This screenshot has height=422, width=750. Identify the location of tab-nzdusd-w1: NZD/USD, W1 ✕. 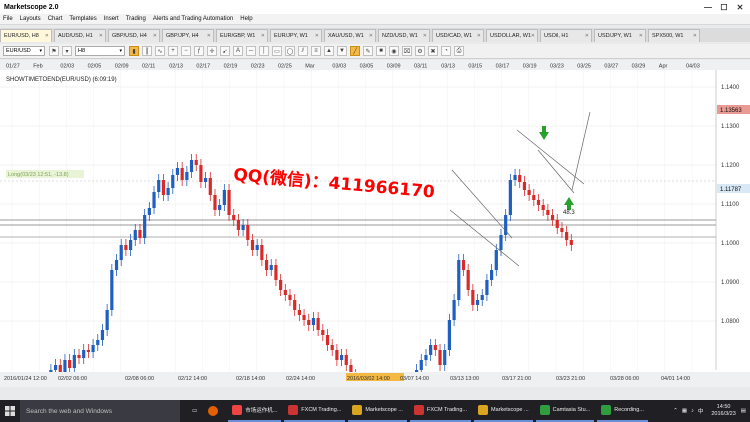
(404, 35).